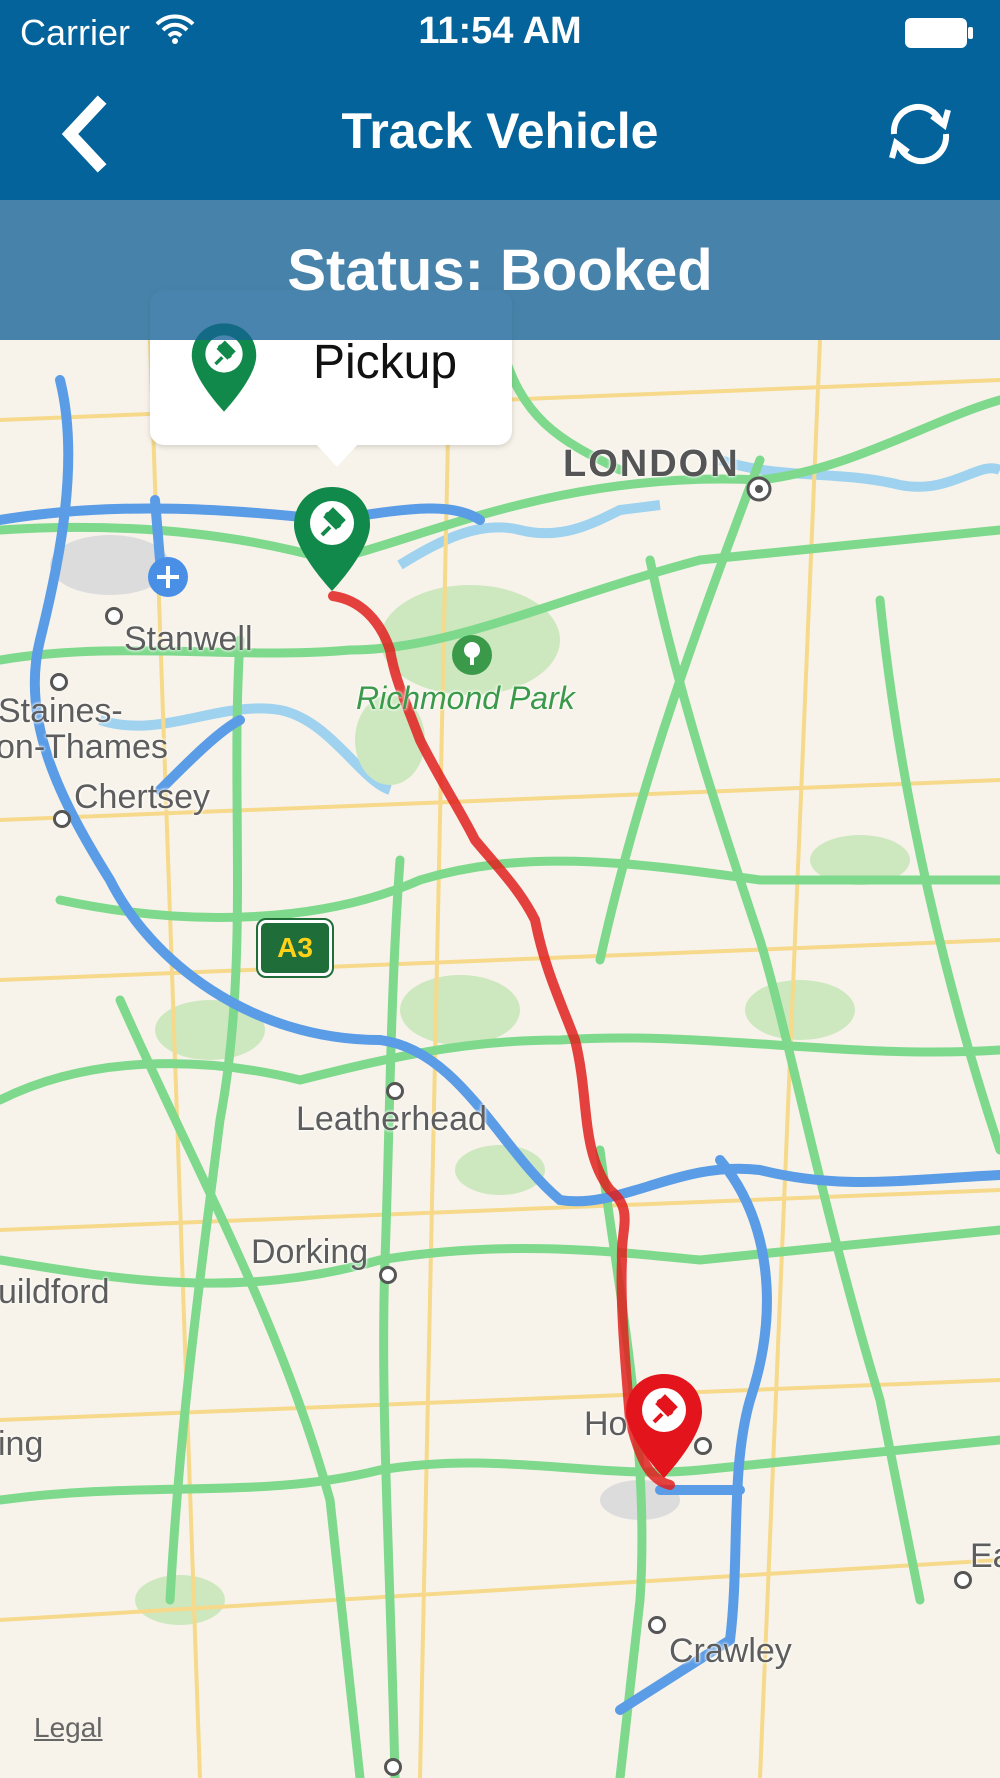  I want to click on battery-icon, so click(939, 33).